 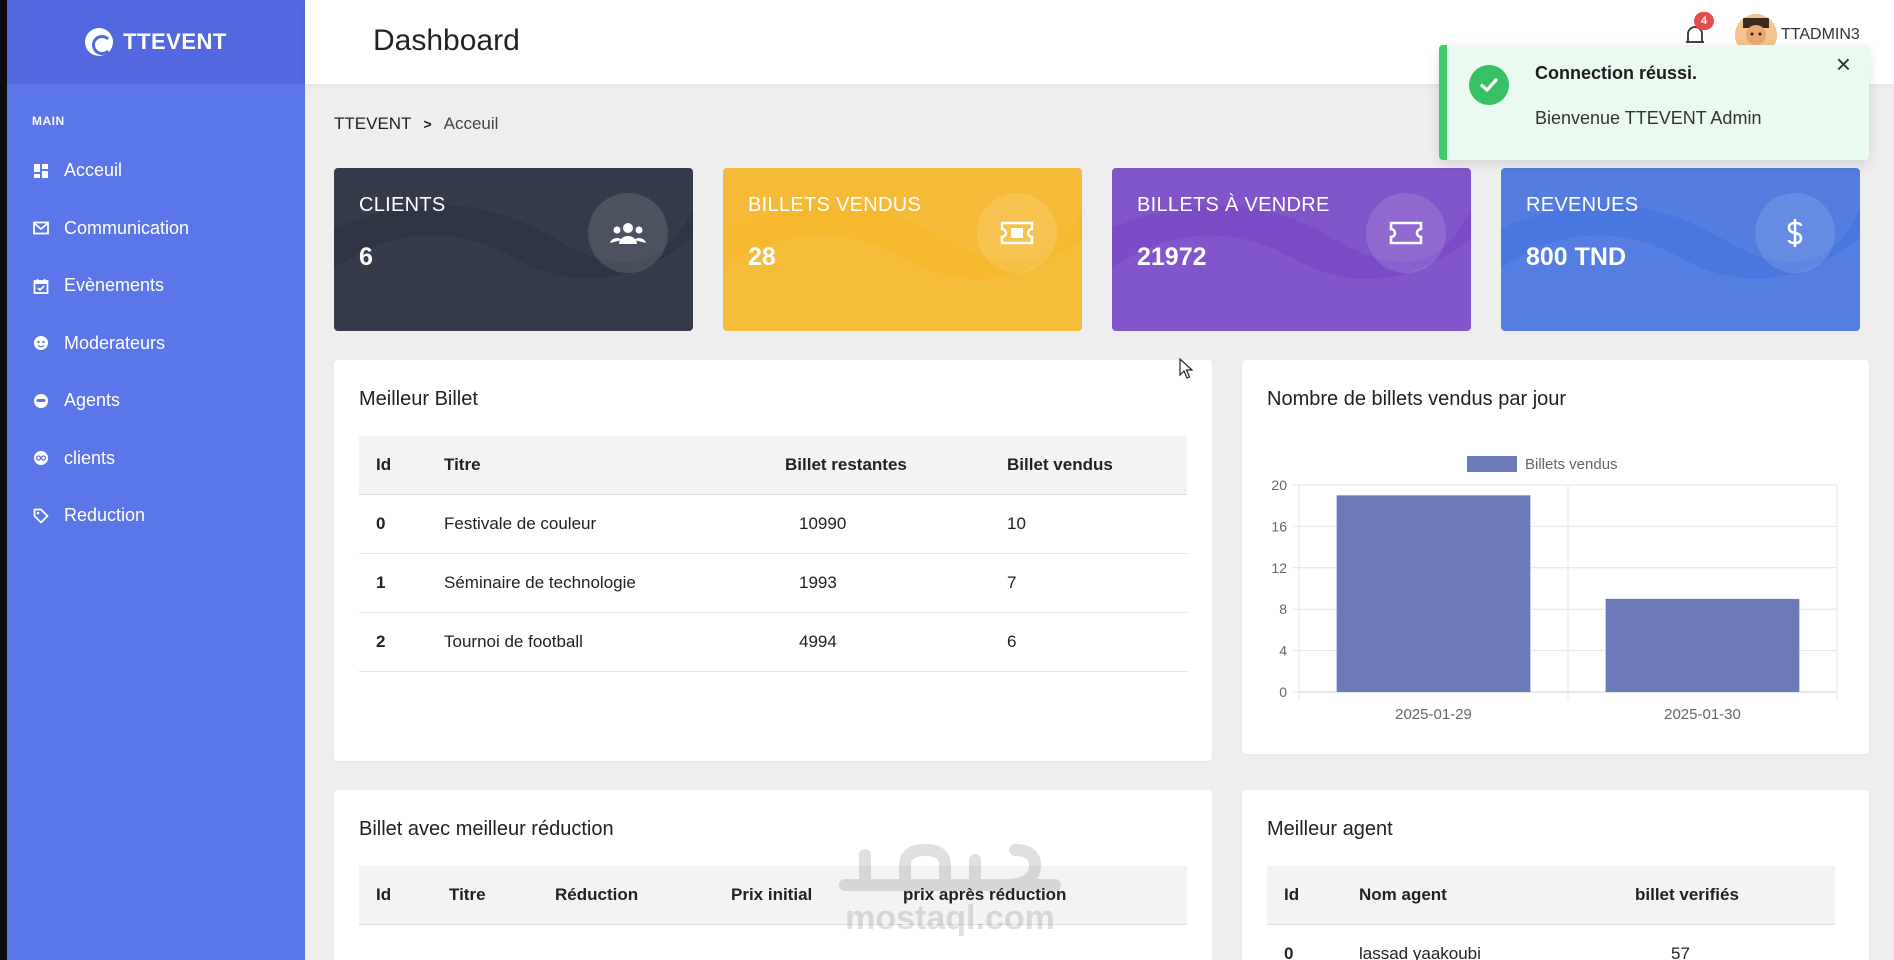 I want to click on stat-card-revenues: REVENUES 800 TND, so click(x=1680, y=249).